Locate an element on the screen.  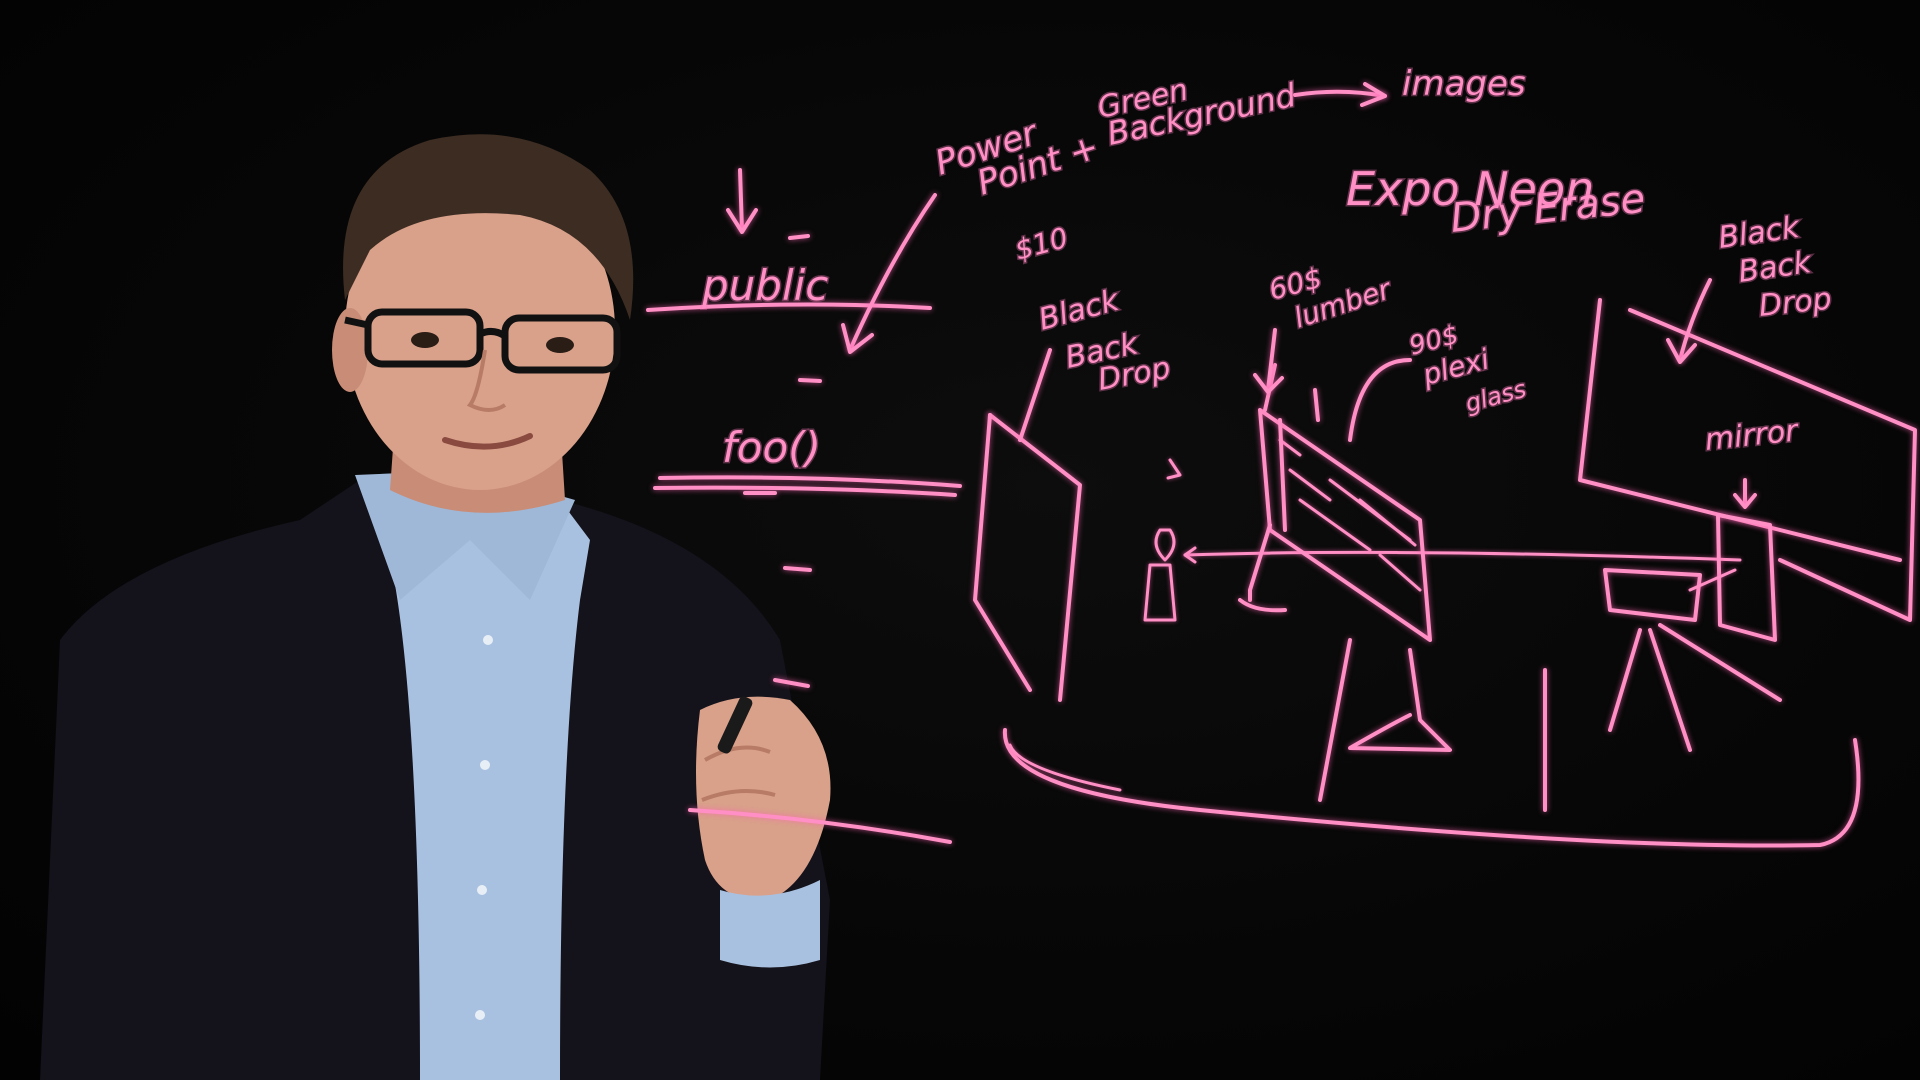
left-backdrop-line1: Black is located at coordinates (1079, 309).